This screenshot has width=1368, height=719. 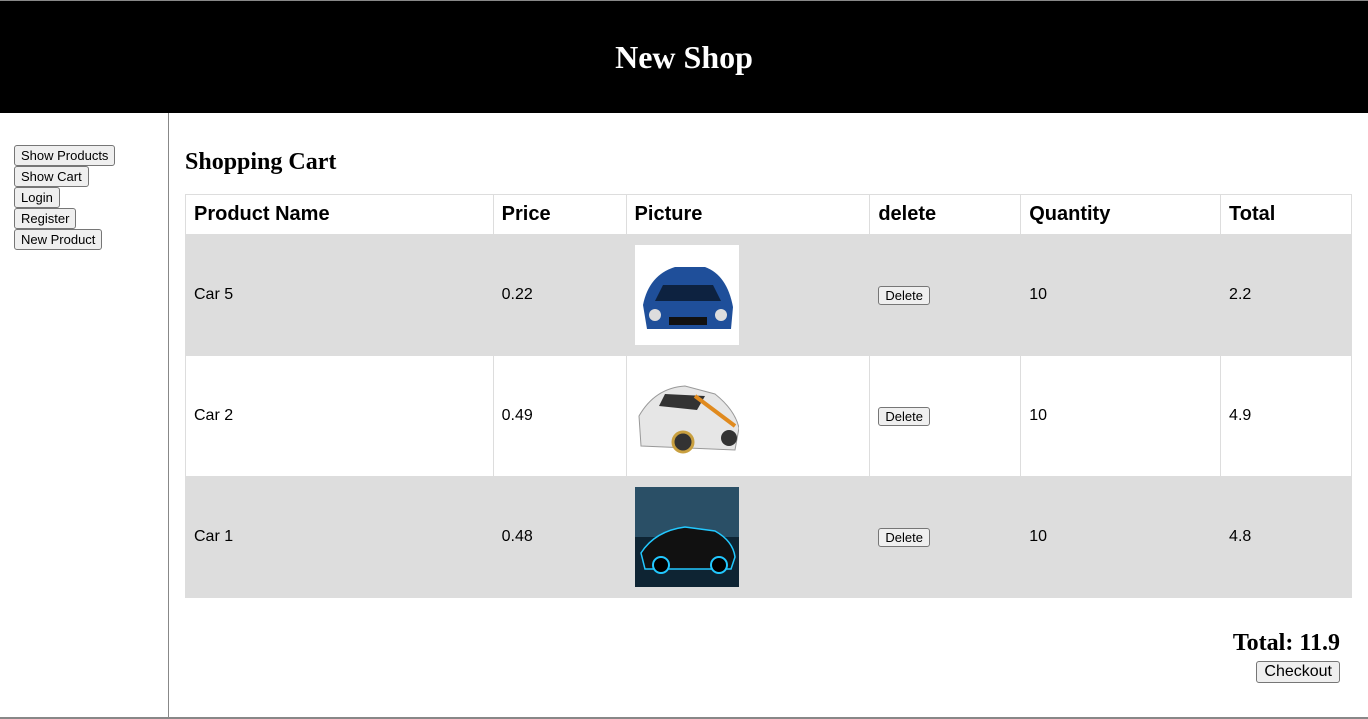 I want to click on column-header: Product Name, so click(x=339, y=214).